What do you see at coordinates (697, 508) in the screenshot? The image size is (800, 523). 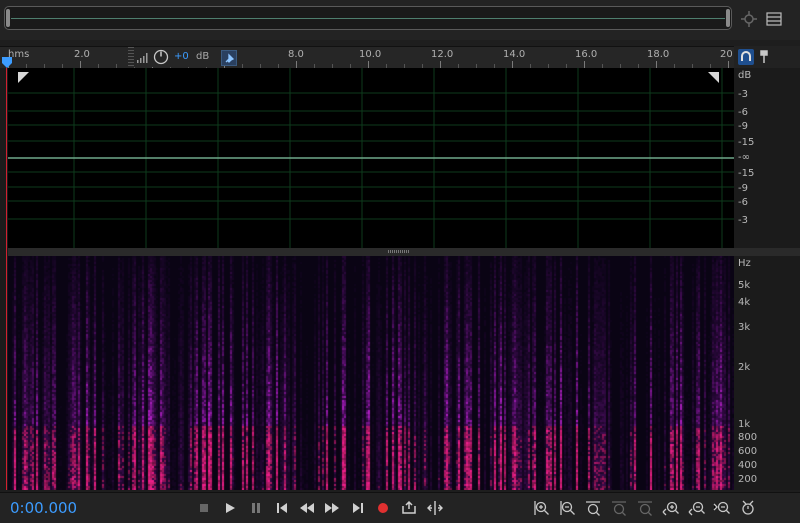 I see `zoom-out-time-icon` at bounding box center [697, 508].